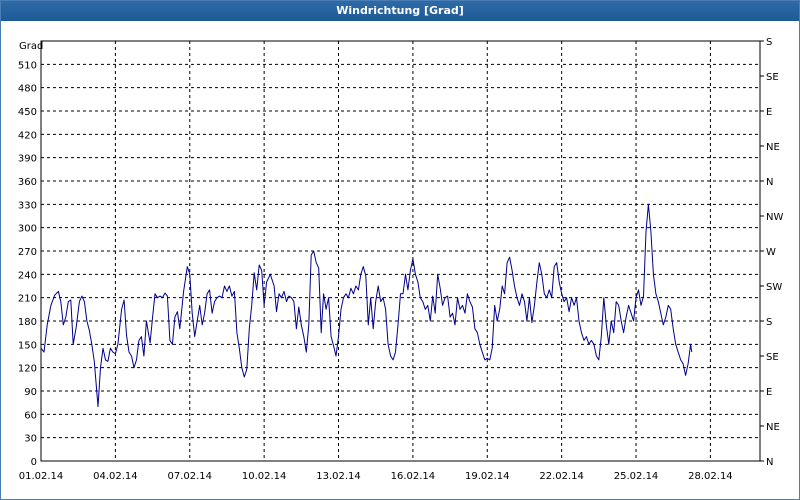 This screenshot has height=500, width=800. What do you see at coordinates (338, 476) in the screenshot?
I see `x-tick-label: 13.02.14` at bounding box center [338, 476].